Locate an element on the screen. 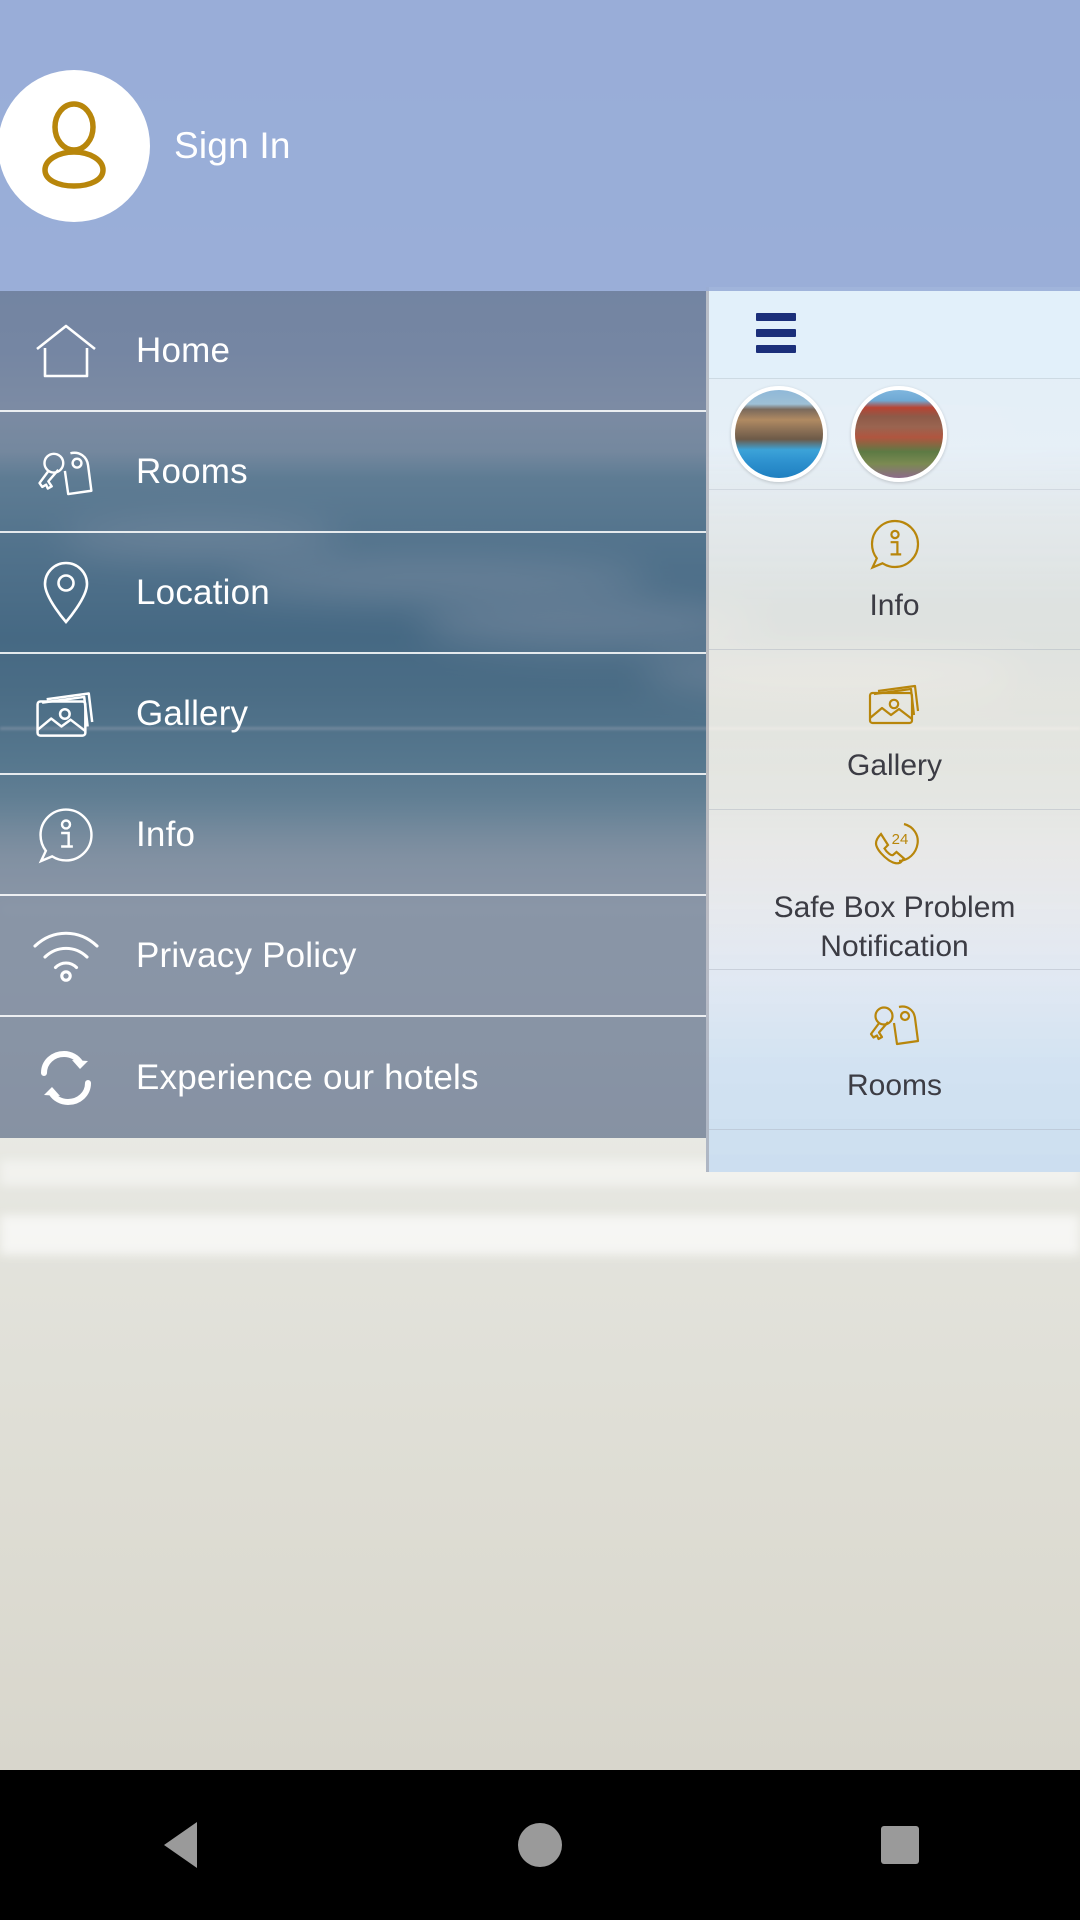  drawer-item-gallery: Gallery is located at coordinates (353, 714).